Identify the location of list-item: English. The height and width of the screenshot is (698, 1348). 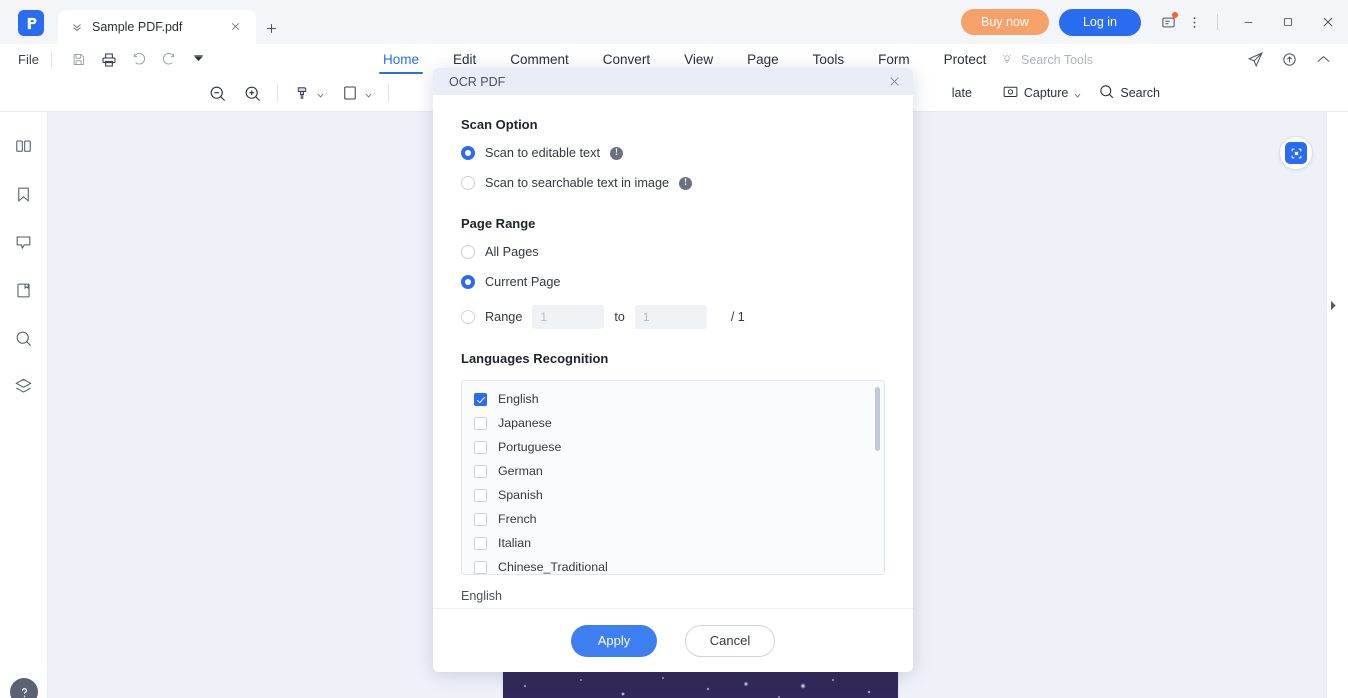
(673, 399).